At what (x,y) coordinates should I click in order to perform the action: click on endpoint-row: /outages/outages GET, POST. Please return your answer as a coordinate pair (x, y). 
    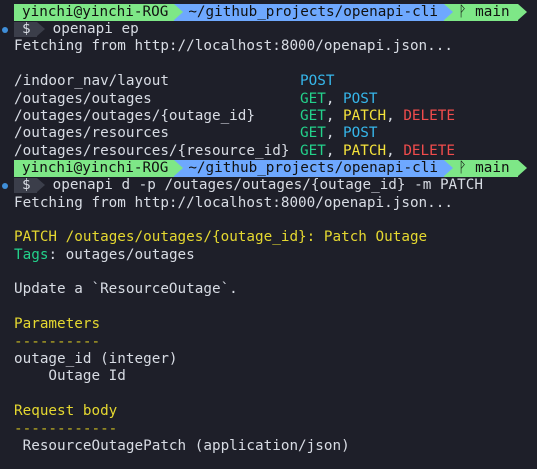
    Looking at the image, I should click on (268, 99).